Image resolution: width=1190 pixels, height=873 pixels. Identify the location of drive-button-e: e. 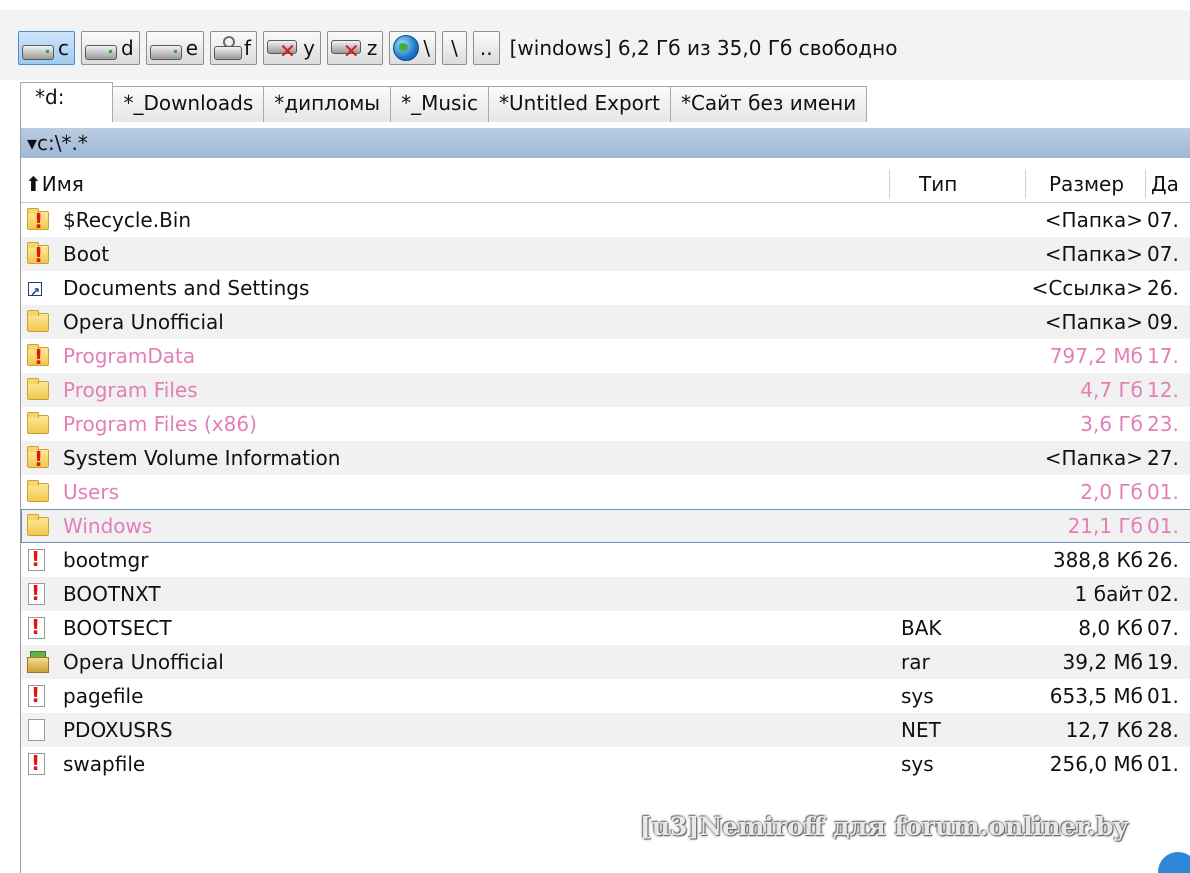
(175, 48).